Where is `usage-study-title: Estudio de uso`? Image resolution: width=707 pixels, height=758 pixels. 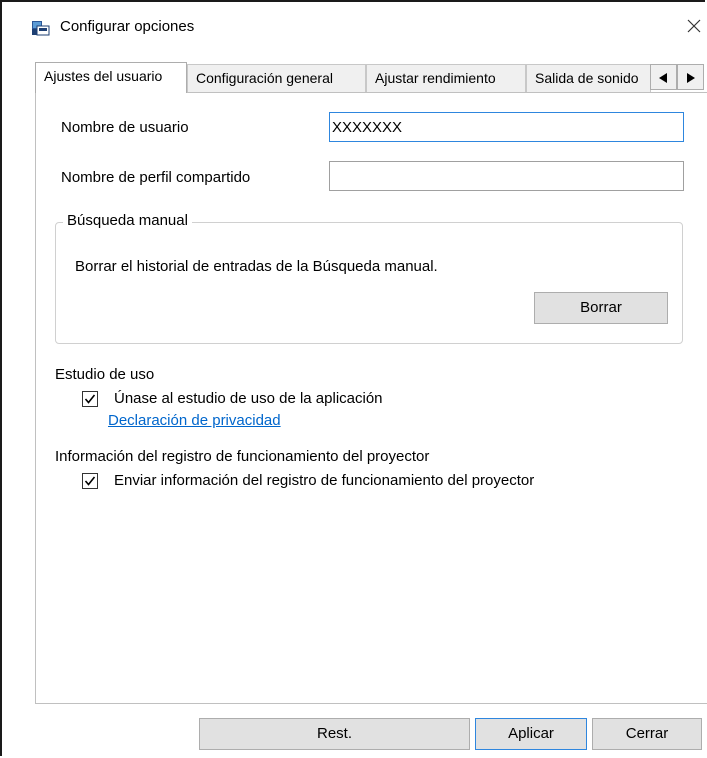 usage-study-title: Estudio de uso is located at coordinates (105, 374).